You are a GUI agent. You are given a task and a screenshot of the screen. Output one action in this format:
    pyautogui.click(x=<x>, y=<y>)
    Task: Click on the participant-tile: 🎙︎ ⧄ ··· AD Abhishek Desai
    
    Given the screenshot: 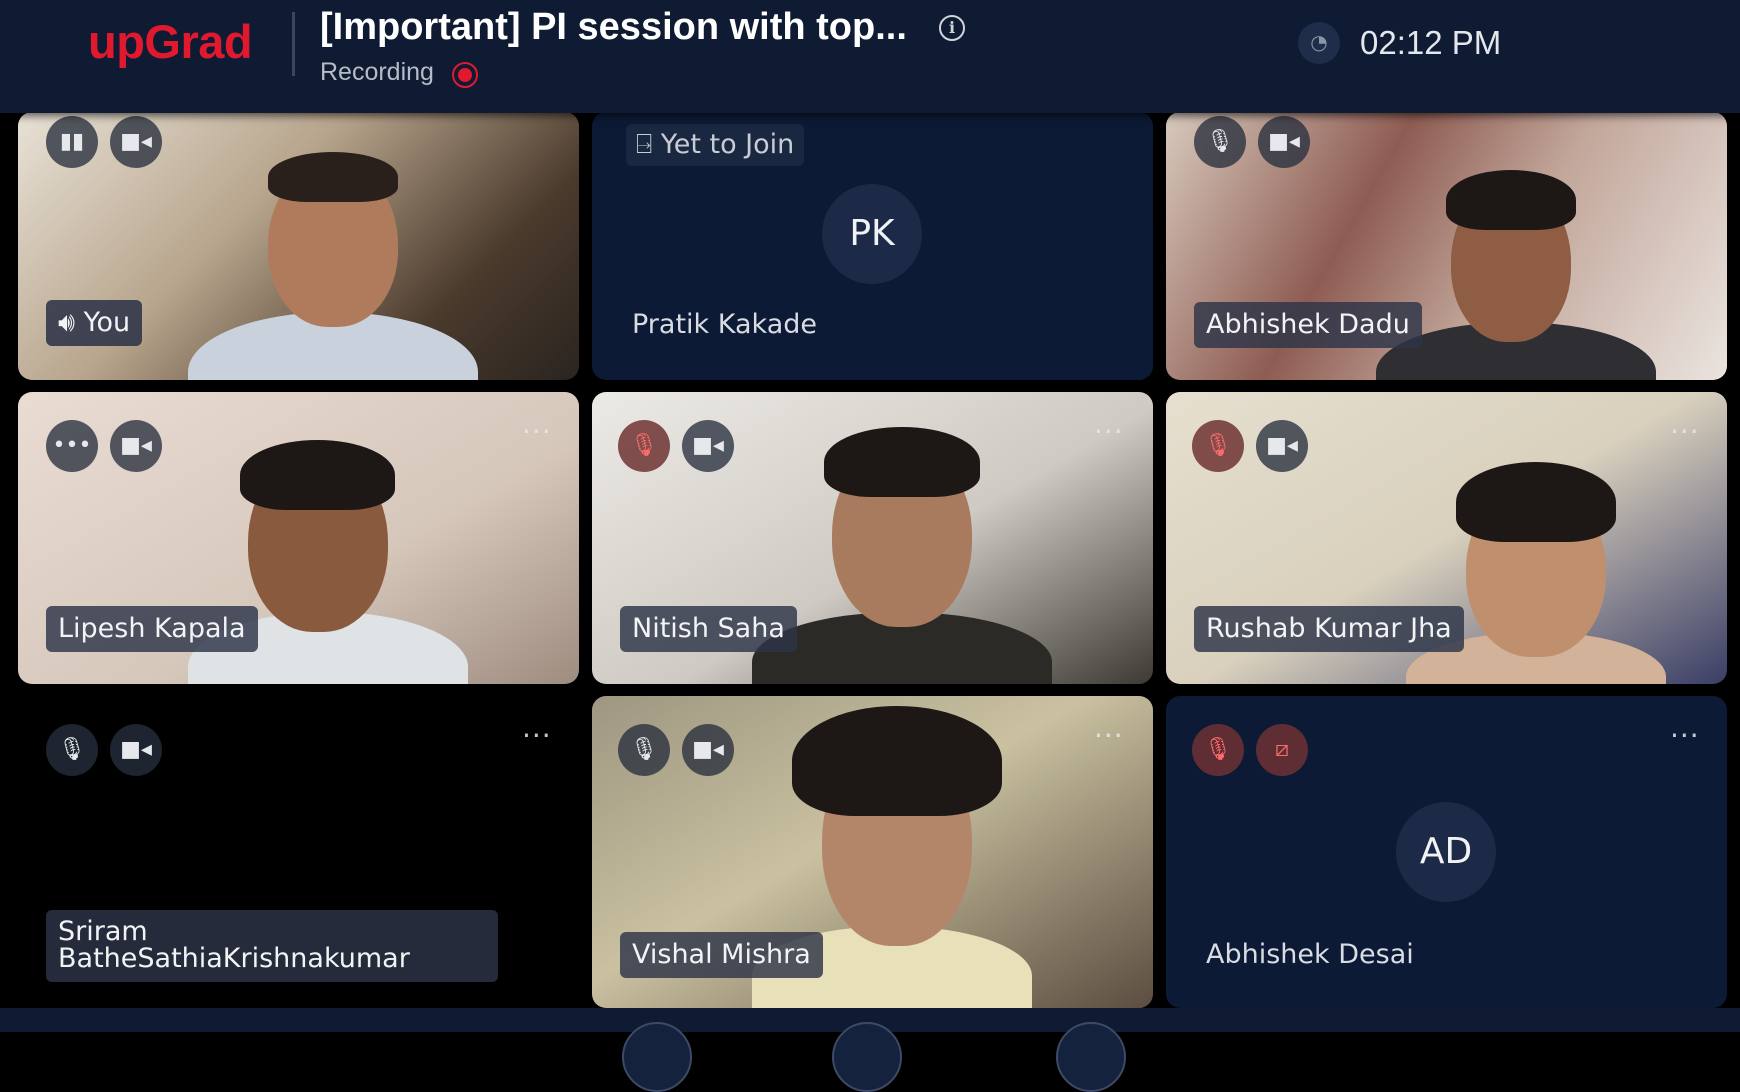 What is the action you would take?
    pyautogui.click(x=1446, y=852)
    